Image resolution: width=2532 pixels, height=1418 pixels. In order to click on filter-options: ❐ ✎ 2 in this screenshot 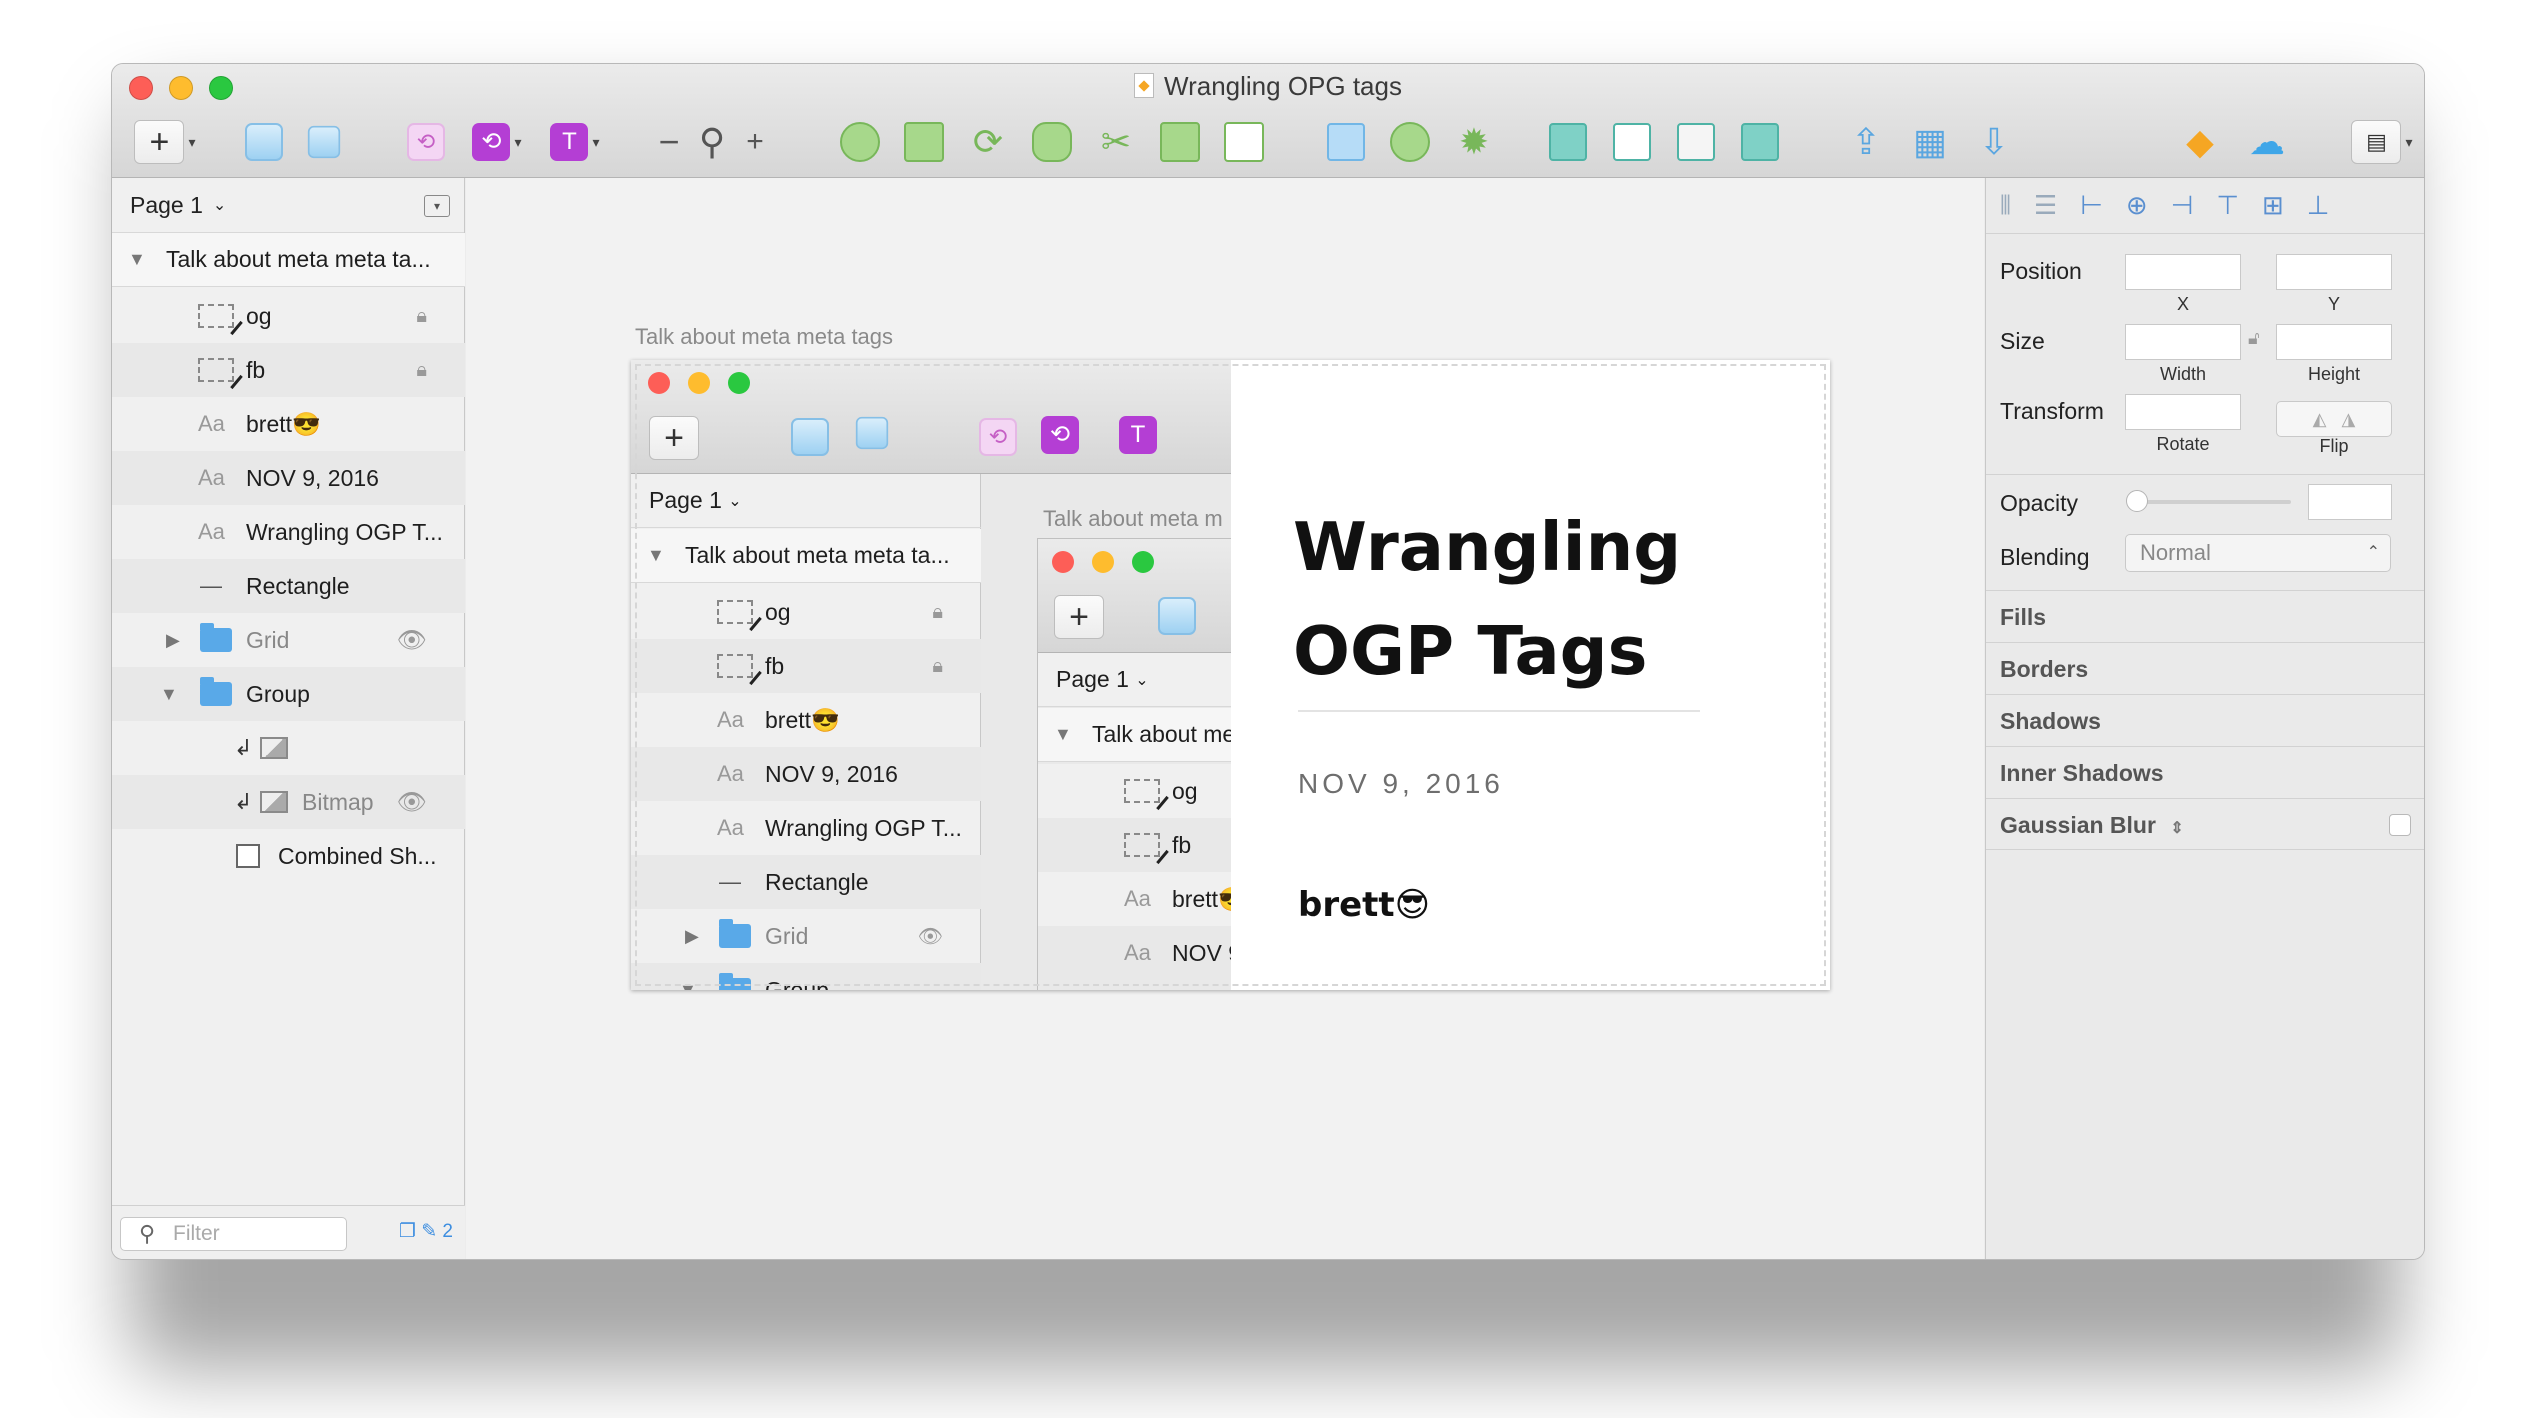, I will do `click(426, 1231)`.